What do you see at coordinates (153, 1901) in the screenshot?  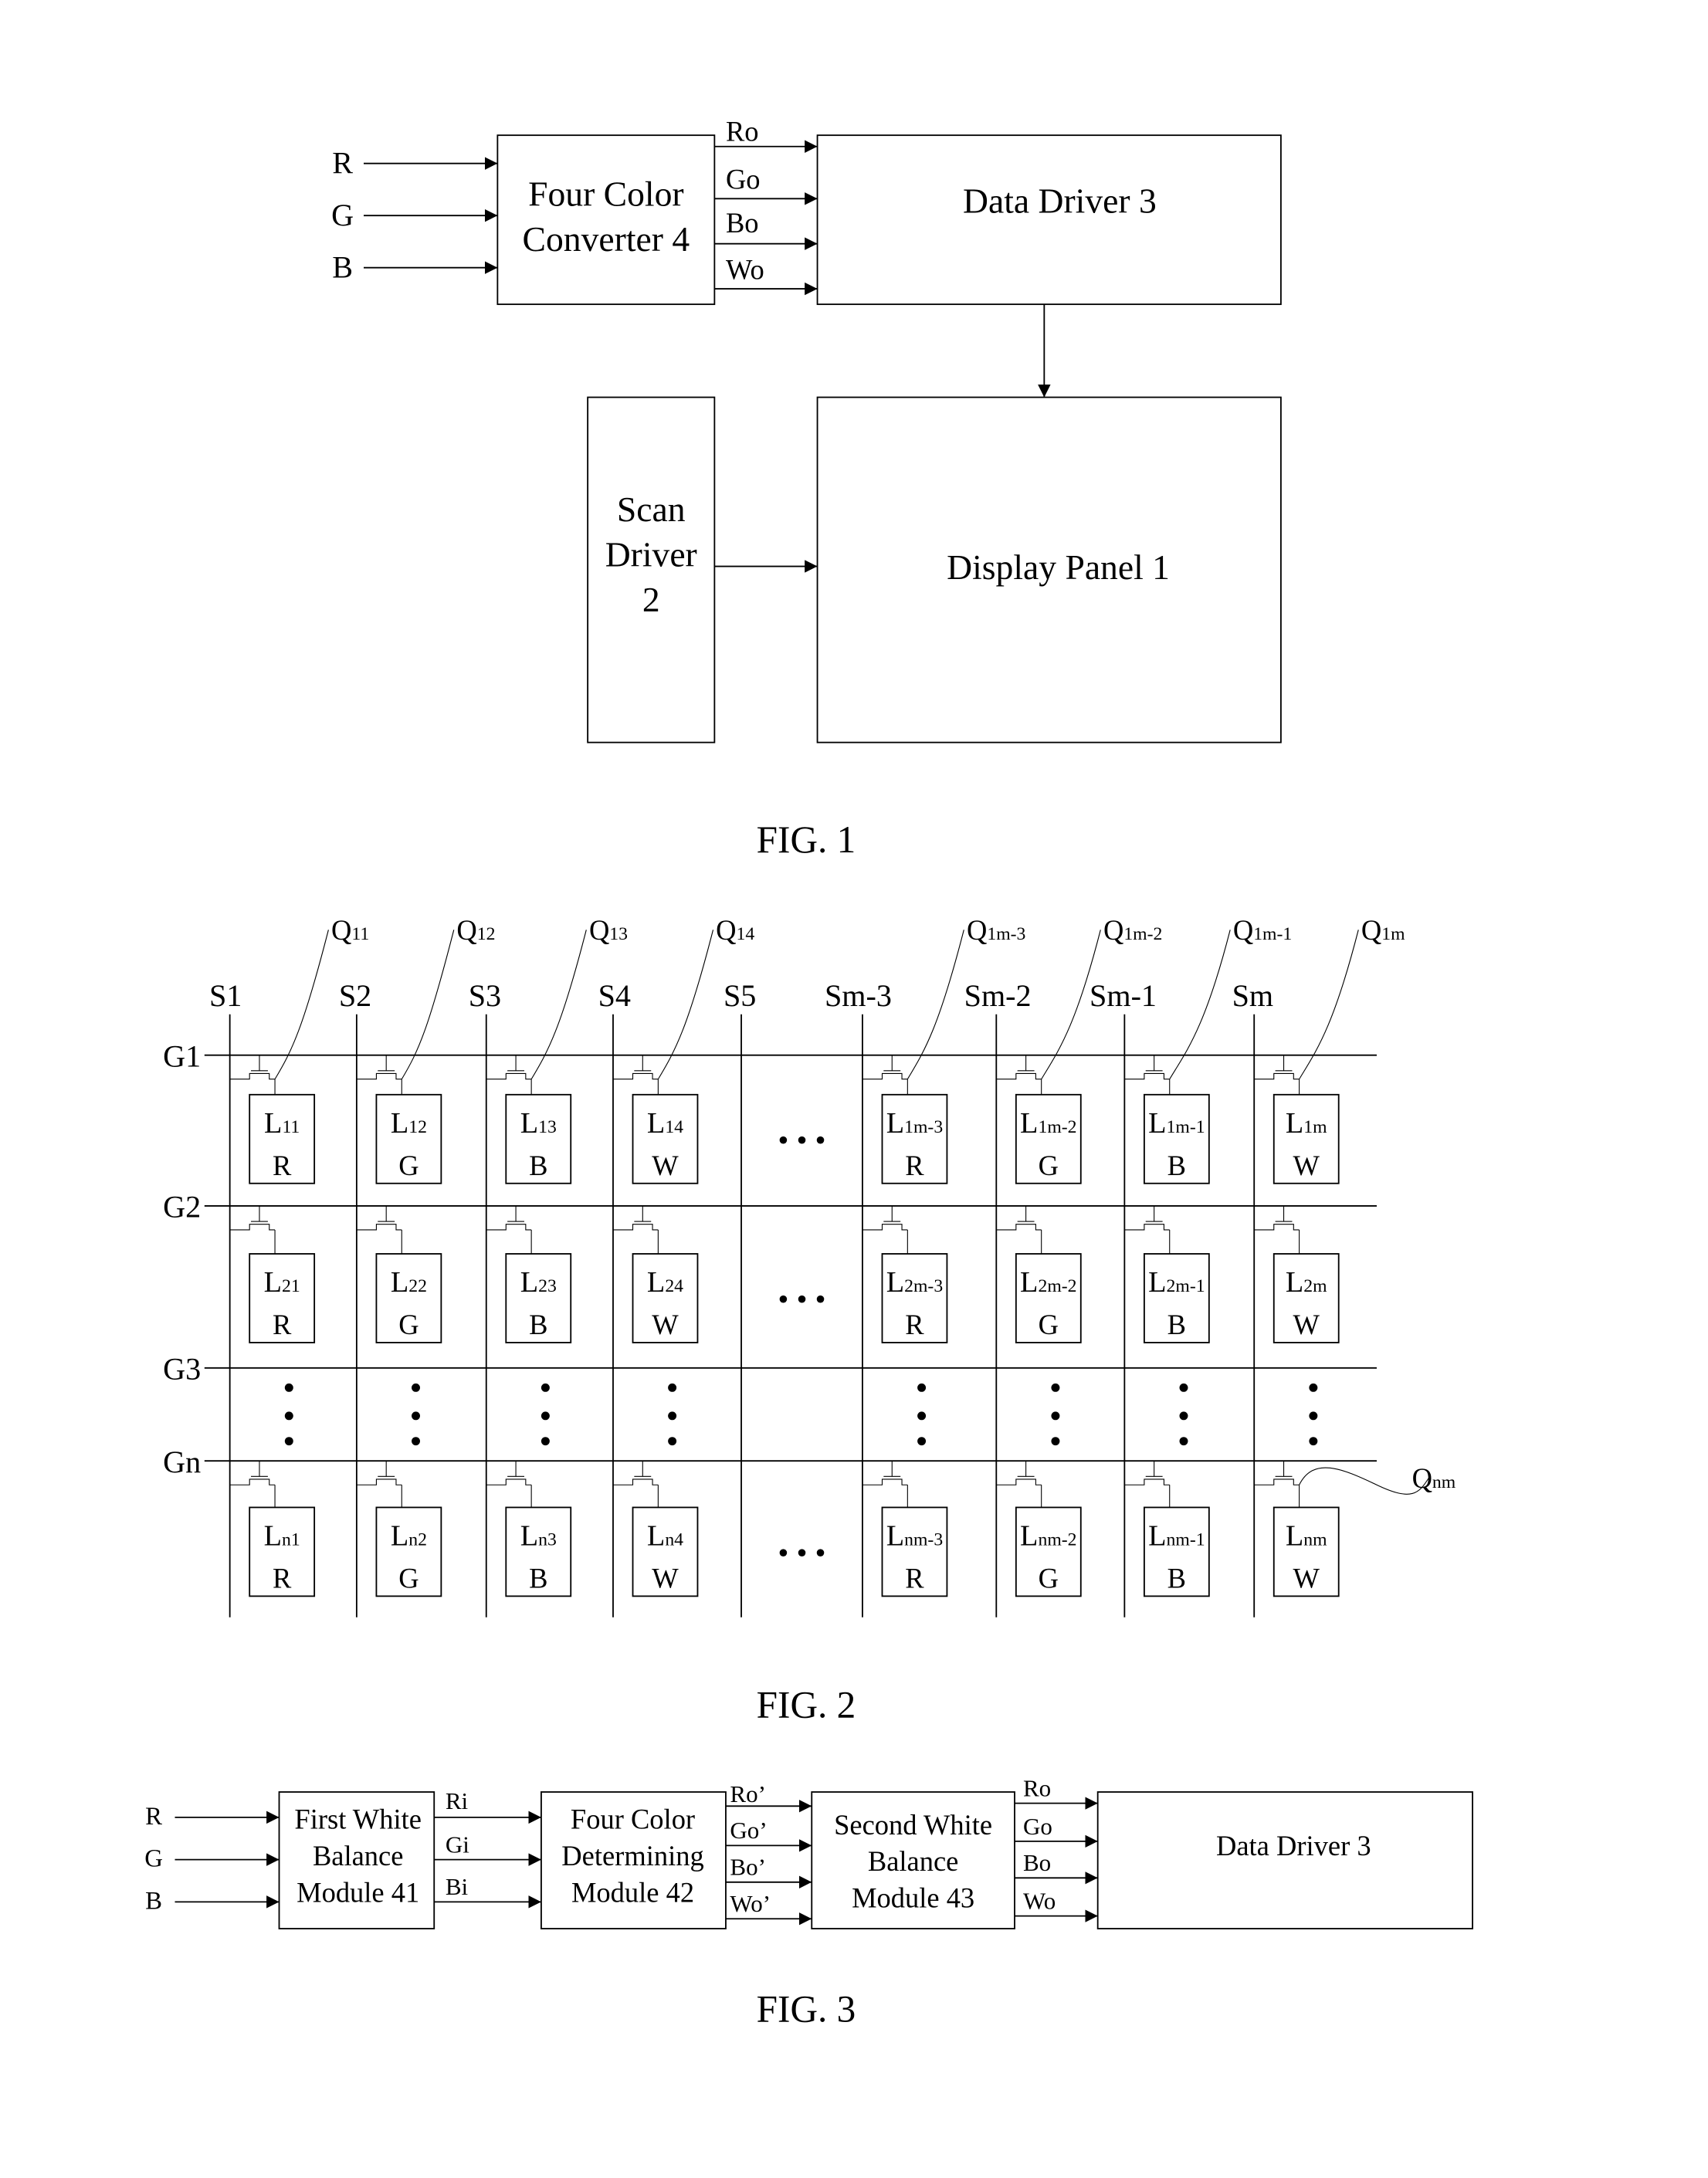 I see `fig3-input-b-label: B` at bounding box center [153, 1901].